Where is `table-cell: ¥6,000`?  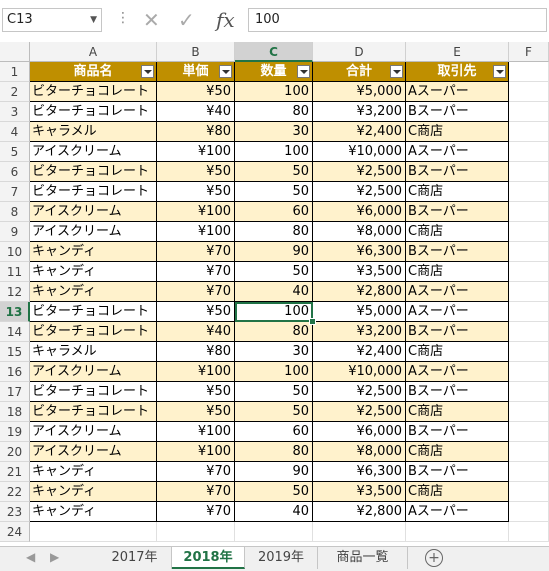
table-cell: ¥6,000 is located at coordinates (359, 432).